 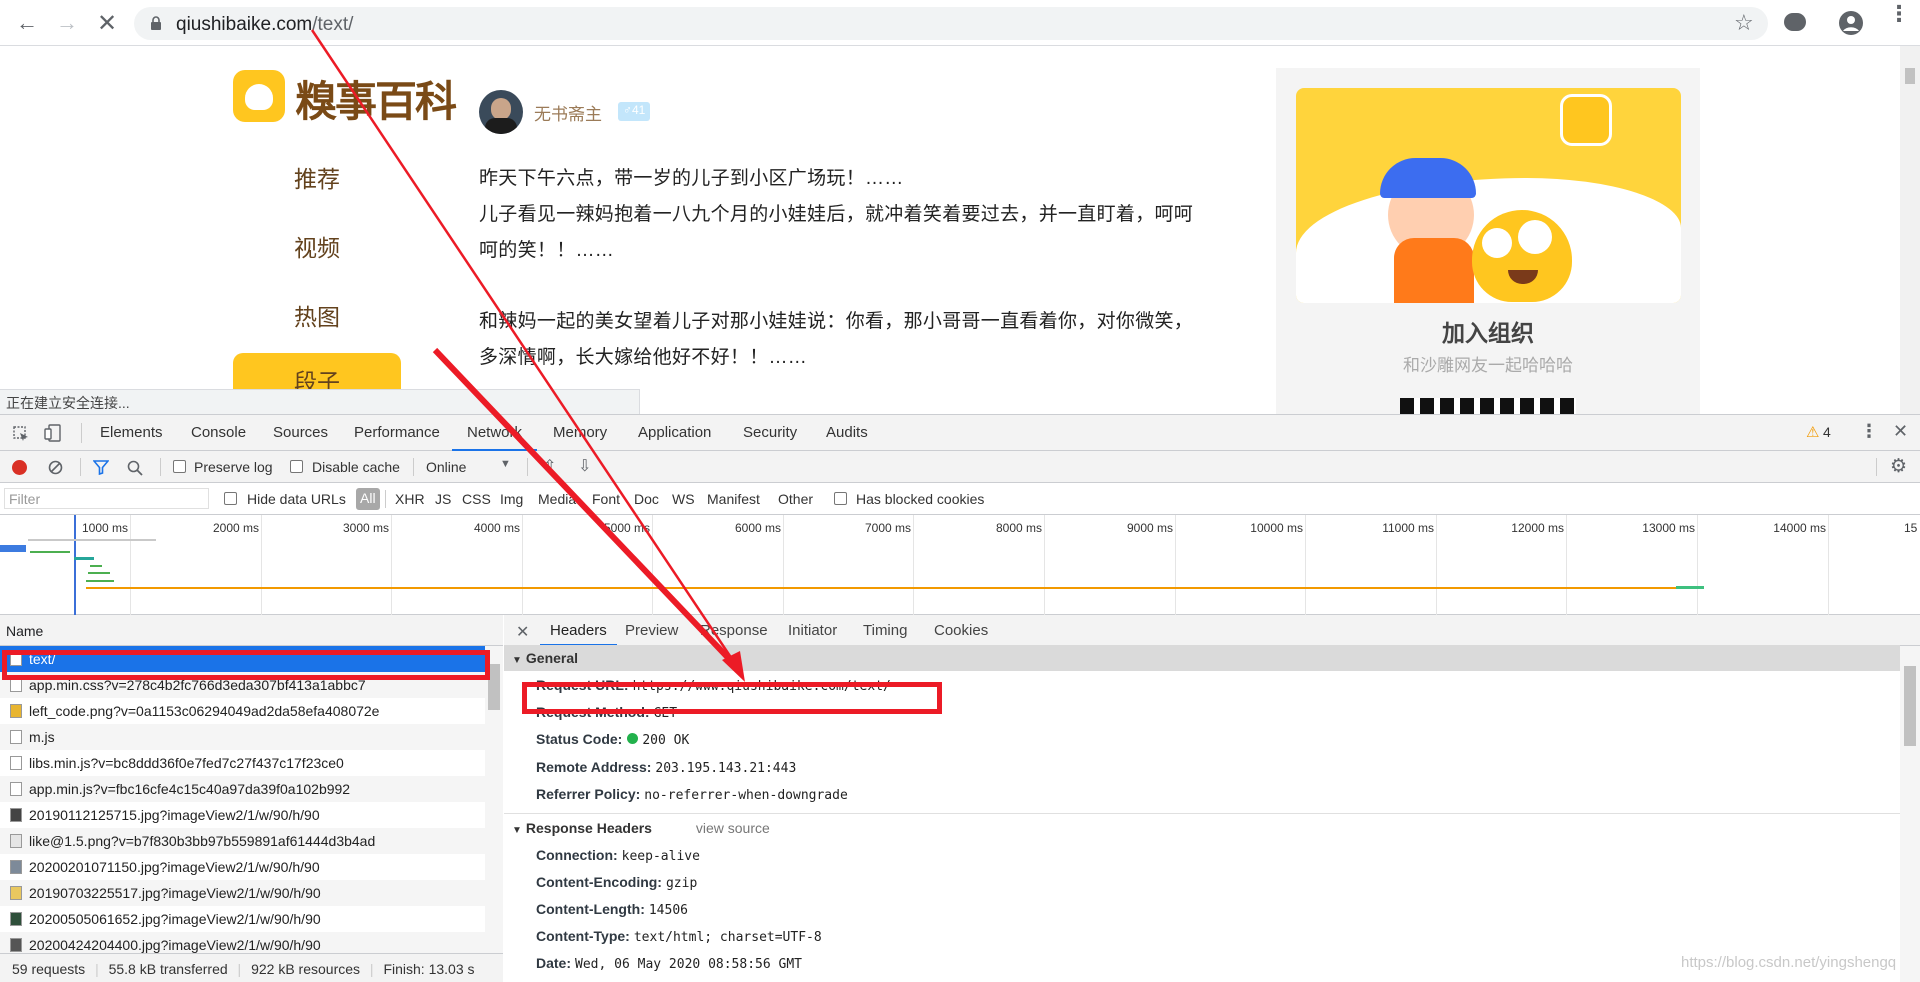 What do you see at coordinates (734, 630) in the screenshot?
I see `tab-response: Response` at bounding box center [734, 630].